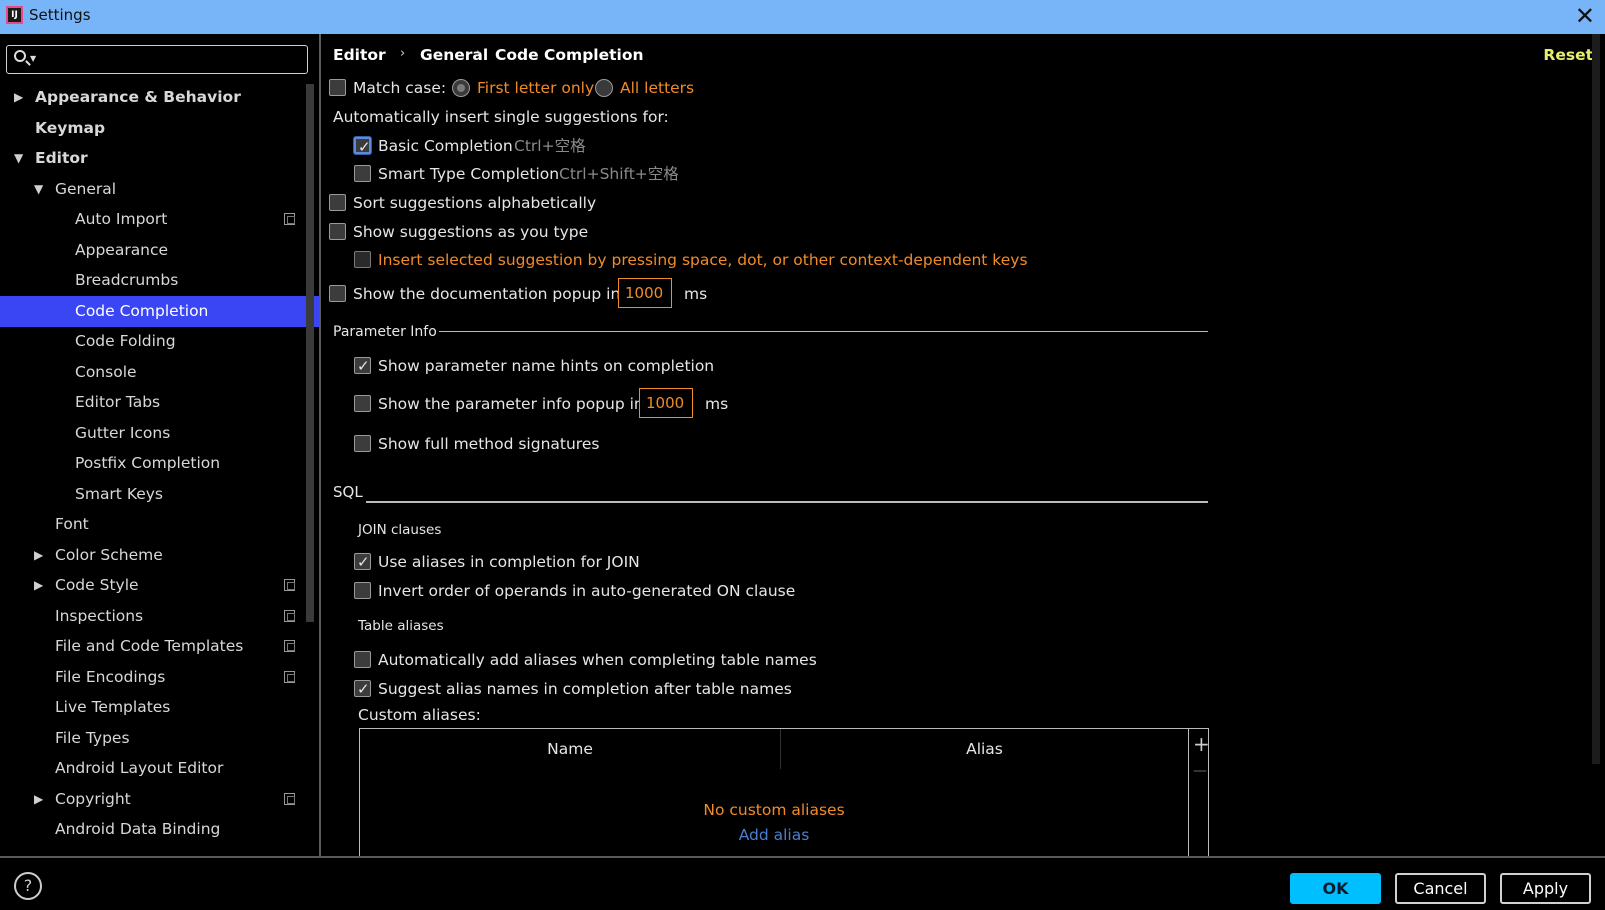 This screenshot has height=910, width=1605. I want to click on sort-alpha-row: Sort suggestions alphabetically, so click(529, 203).